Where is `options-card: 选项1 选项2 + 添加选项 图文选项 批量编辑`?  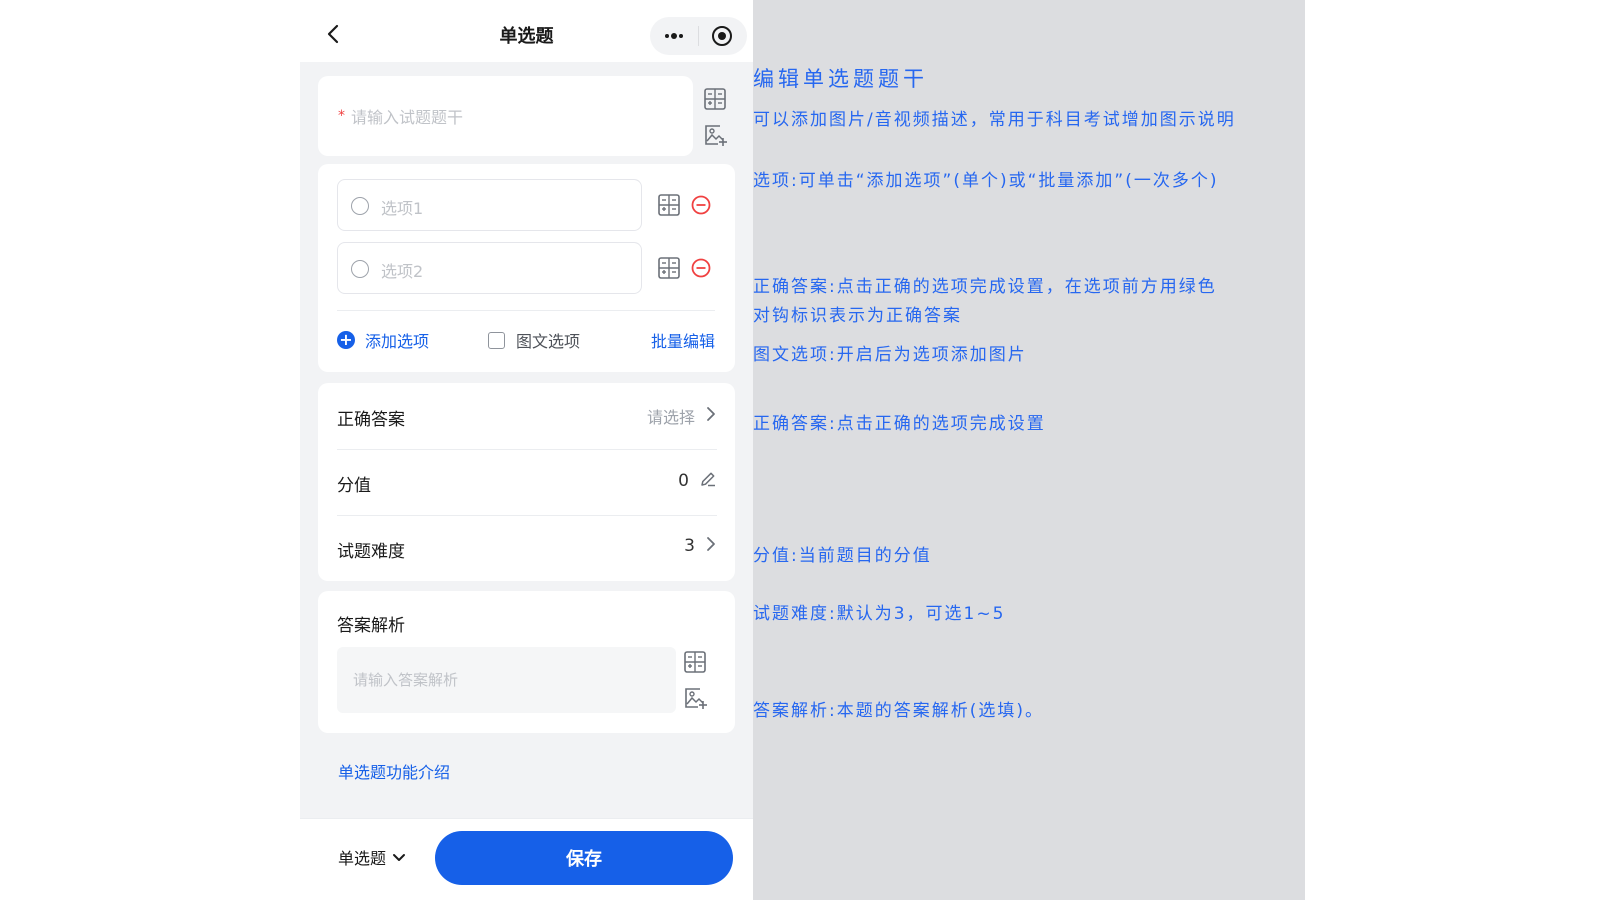 options-card: 选项1 选项2 + 添加选项 图文选项 批量编辑 is located at coordinates (526, 268).